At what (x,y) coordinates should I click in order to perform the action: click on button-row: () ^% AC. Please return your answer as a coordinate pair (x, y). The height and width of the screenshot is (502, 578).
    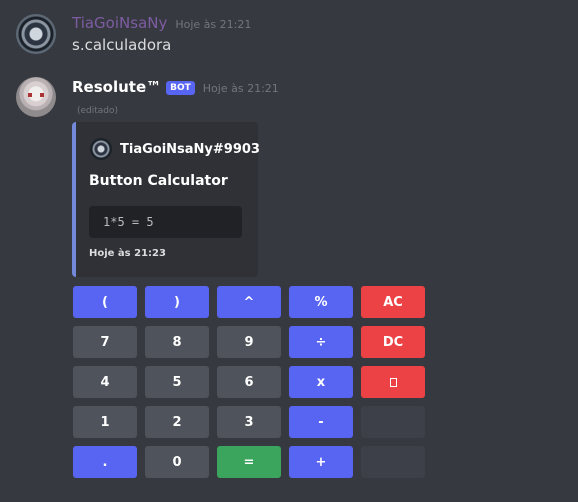
    Looking at the image, I should click on (253, 302).